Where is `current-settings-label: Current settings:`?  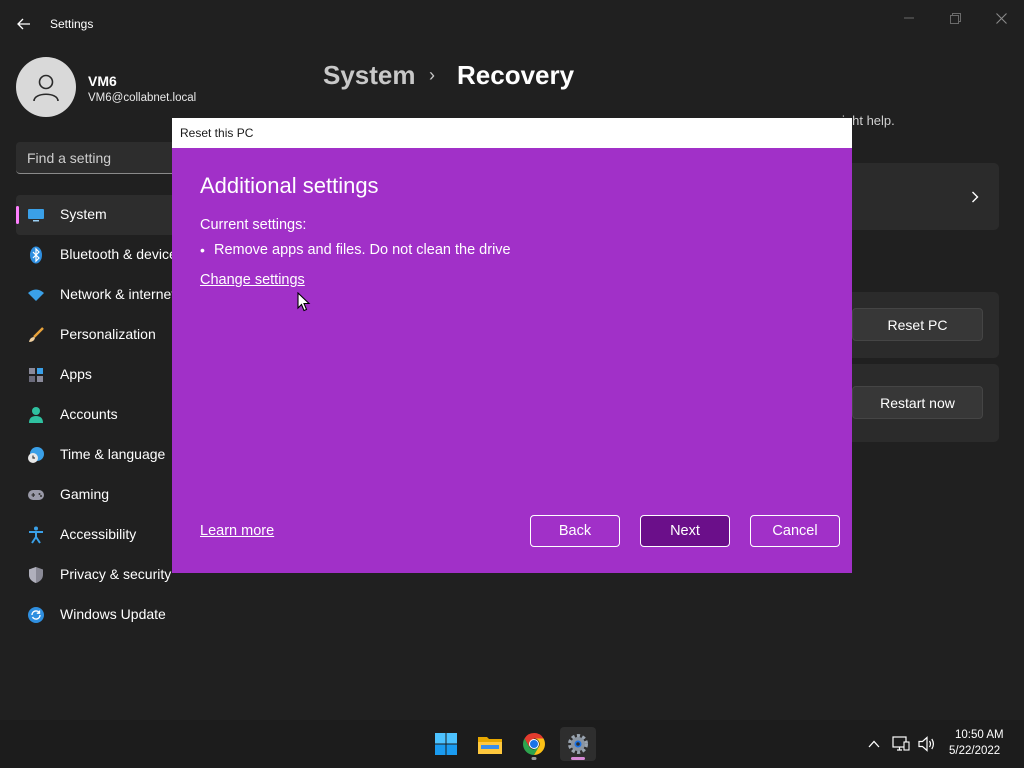 current-settings-label: Current settings: is located at coordinates (253, 225).